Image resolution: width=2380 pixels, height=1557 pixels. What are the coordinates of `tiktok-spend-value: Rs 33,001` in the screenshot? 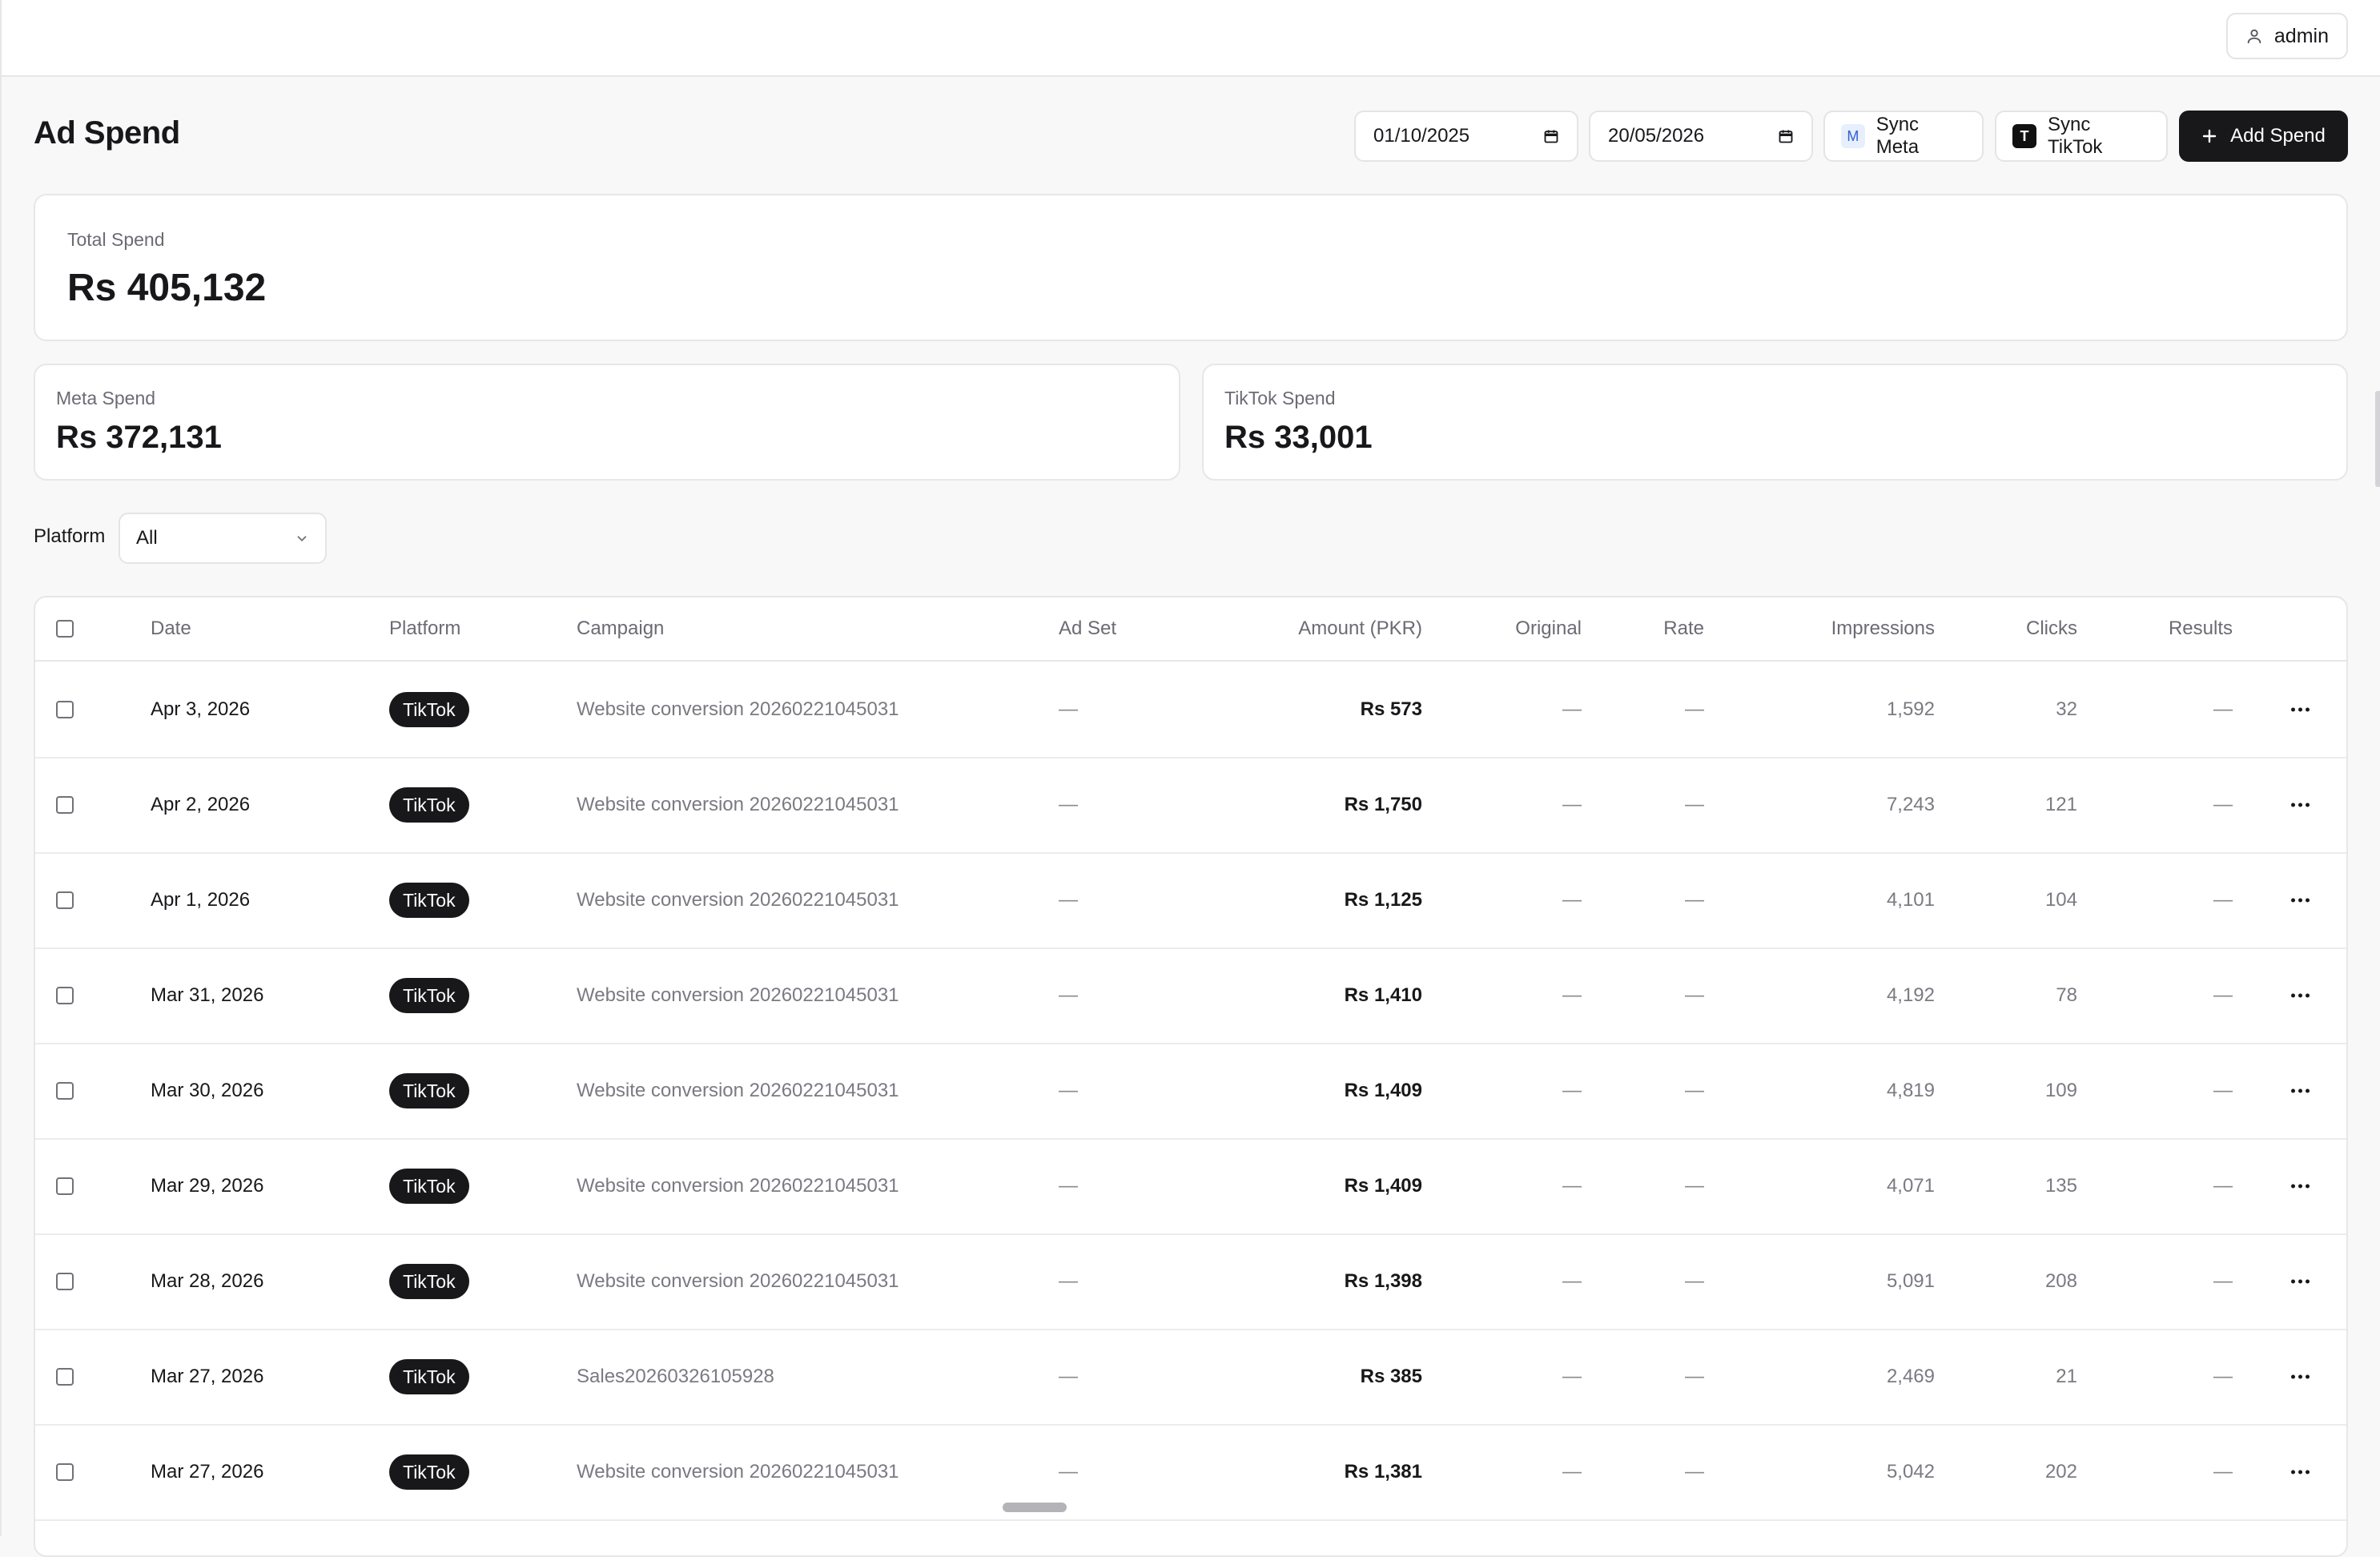 It's located at (1298, 438).